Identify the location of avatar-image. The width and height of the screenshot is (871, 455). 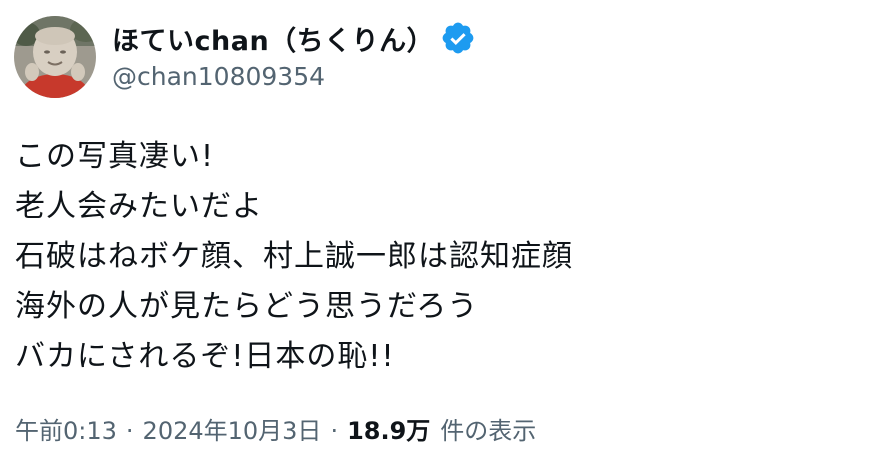
(55, 57).